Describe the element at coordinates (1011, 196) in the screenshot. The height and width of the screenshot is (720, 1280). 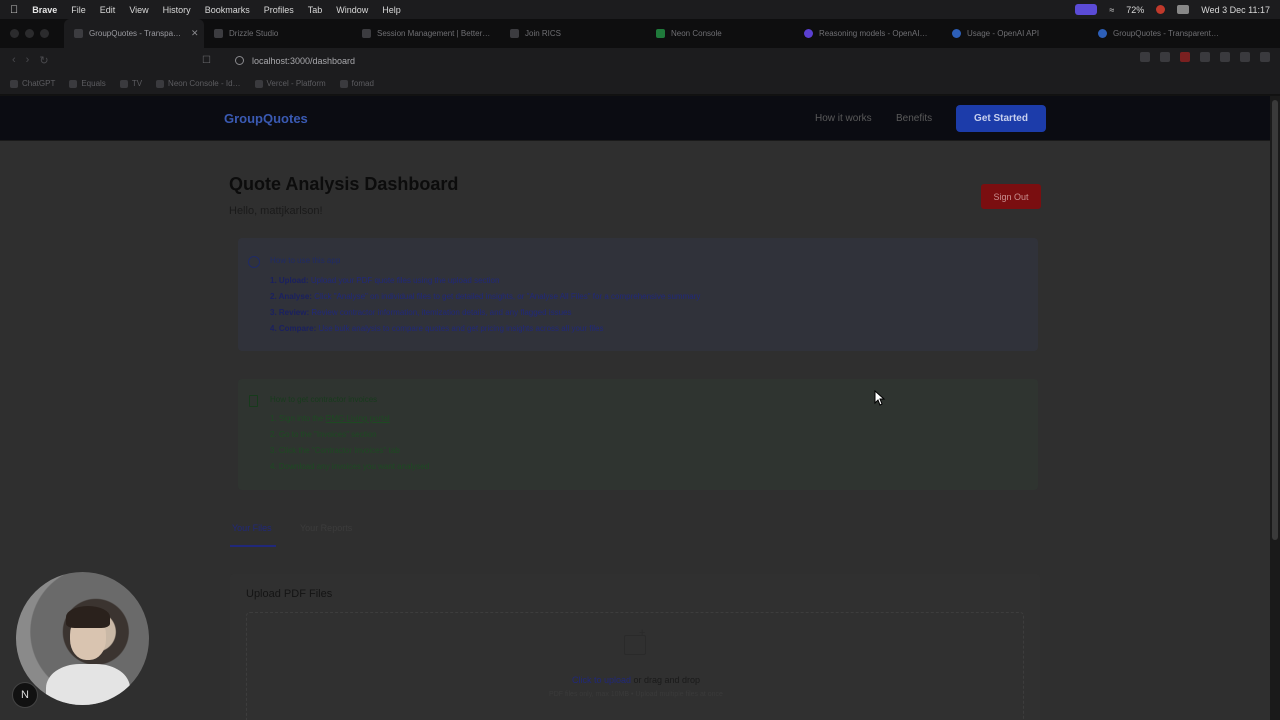
I see `sign-out-button: Sign Out` at that location.